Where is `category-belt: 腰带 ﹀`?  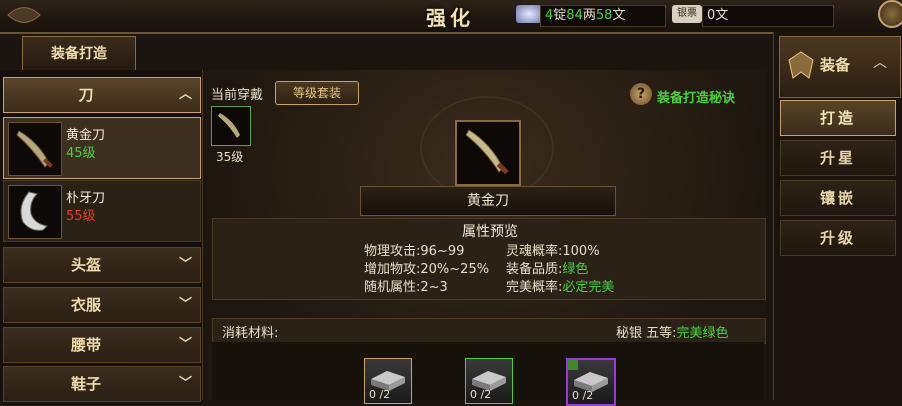 category-belt: 腰带 ﹀ is located at coordinates (102, 345).